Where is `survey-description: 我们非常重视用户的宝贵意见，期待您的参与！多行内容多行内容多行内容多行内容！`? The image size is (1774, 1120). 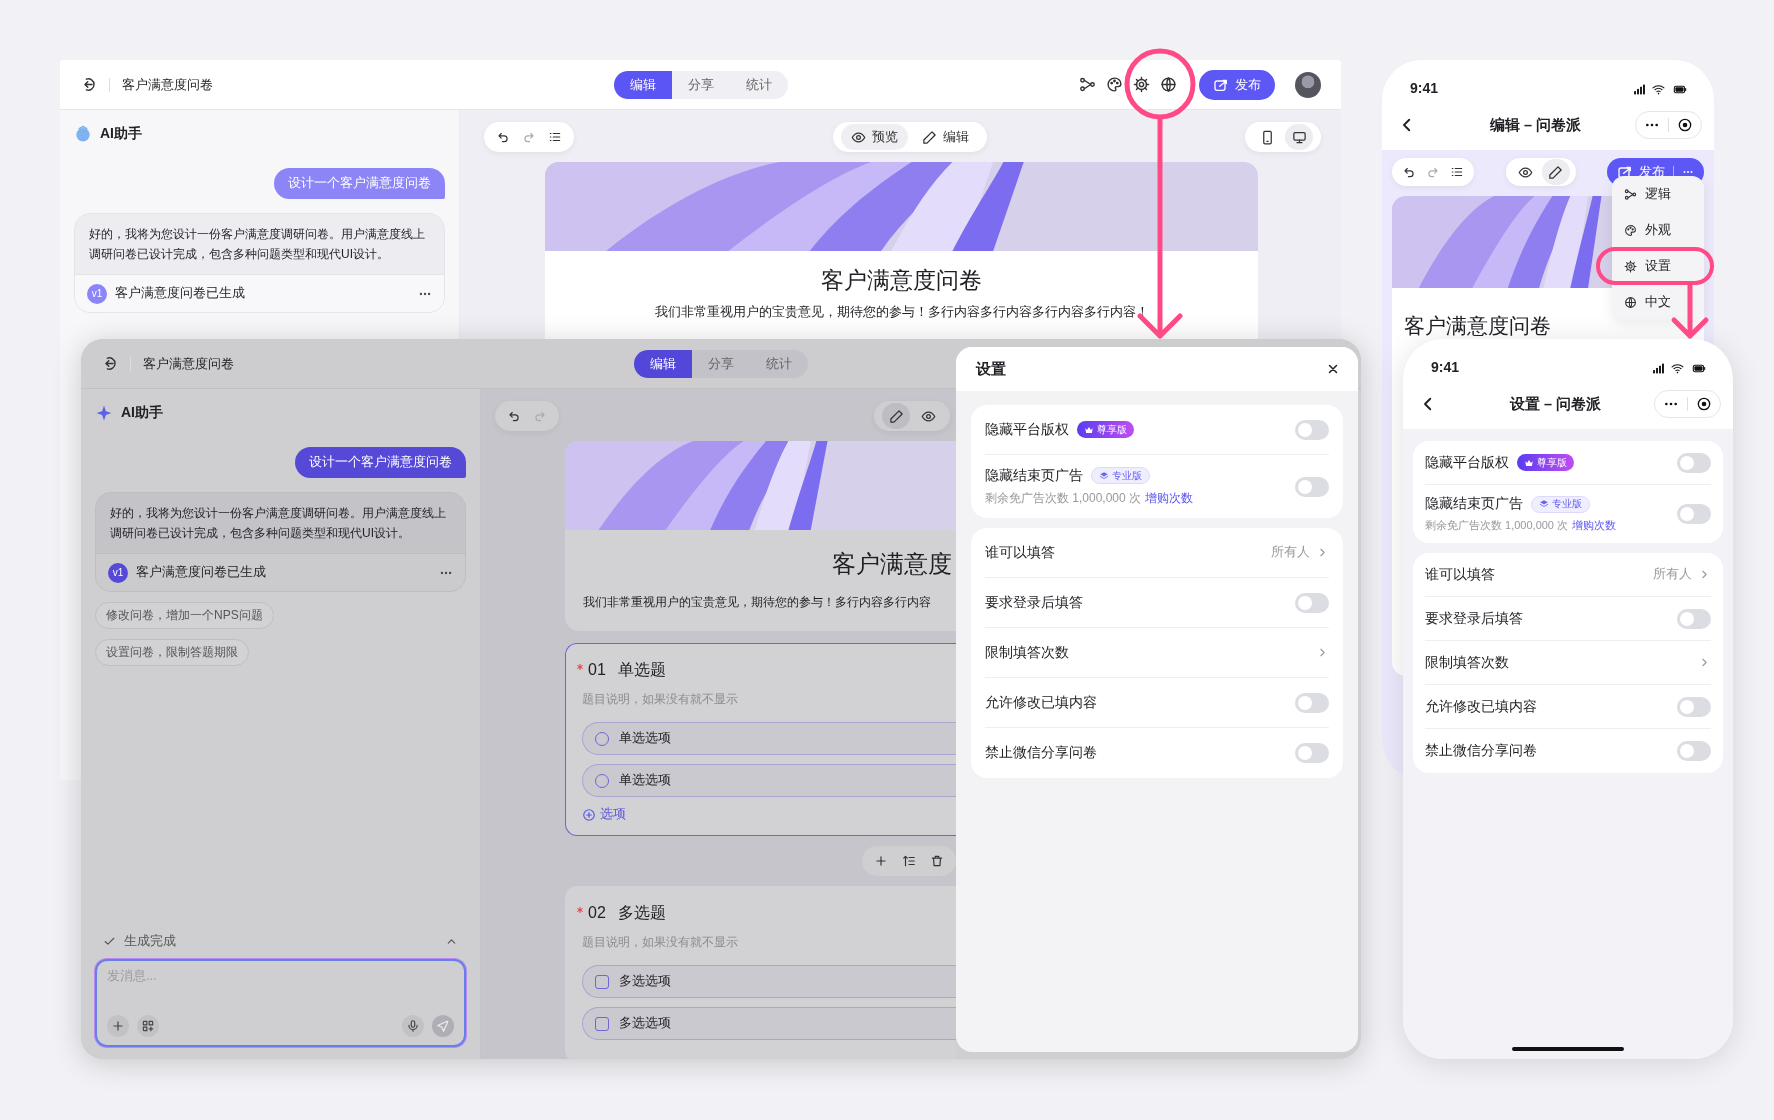 survey-description: 我们非常重视用户的宝贵意见，期待您的参与！多行内容多行内容多行内容多行内容！ is located at coordinates (901, 312).